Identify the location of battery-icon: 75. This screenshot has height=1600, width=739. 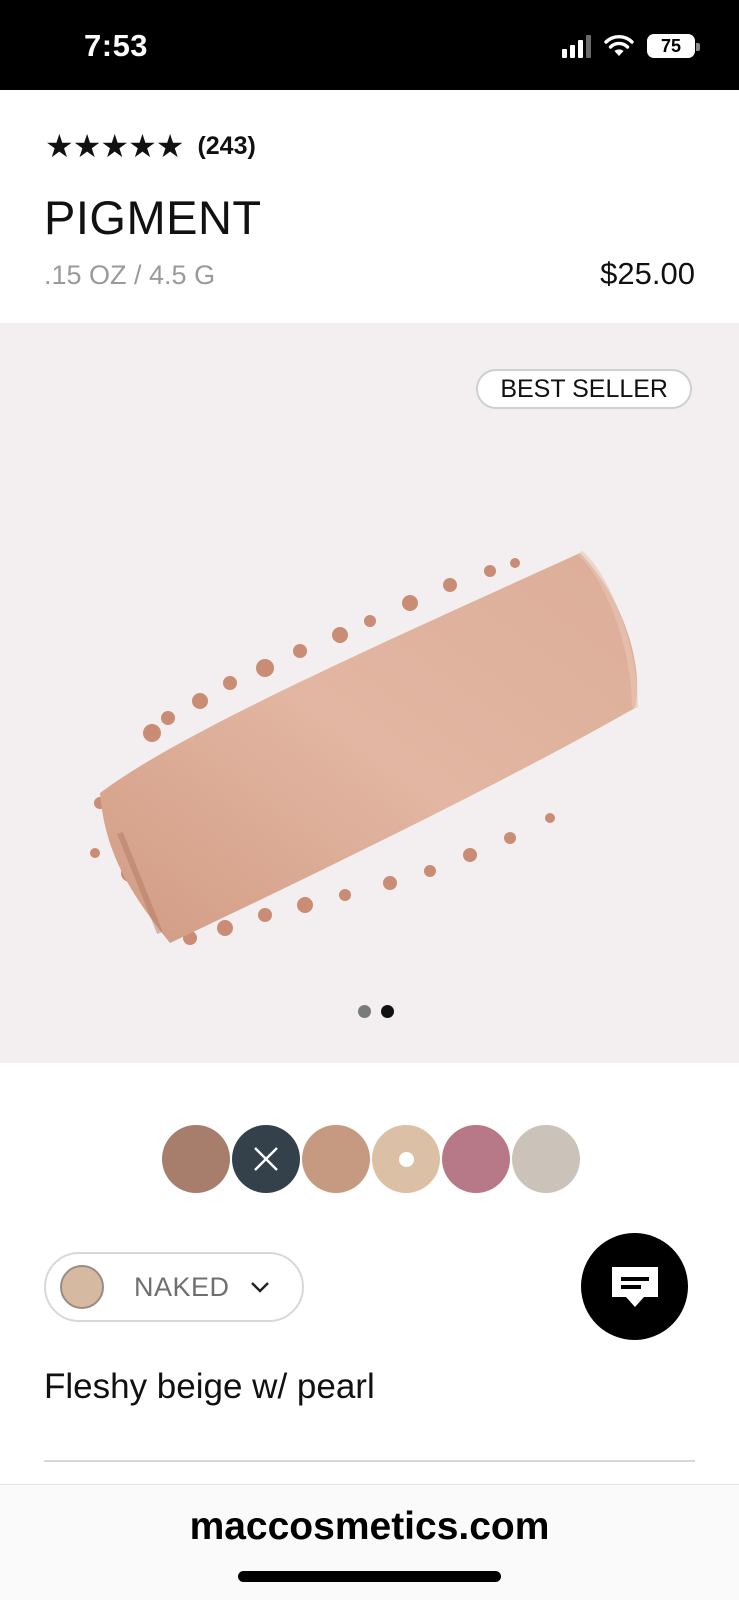
(673, 46).